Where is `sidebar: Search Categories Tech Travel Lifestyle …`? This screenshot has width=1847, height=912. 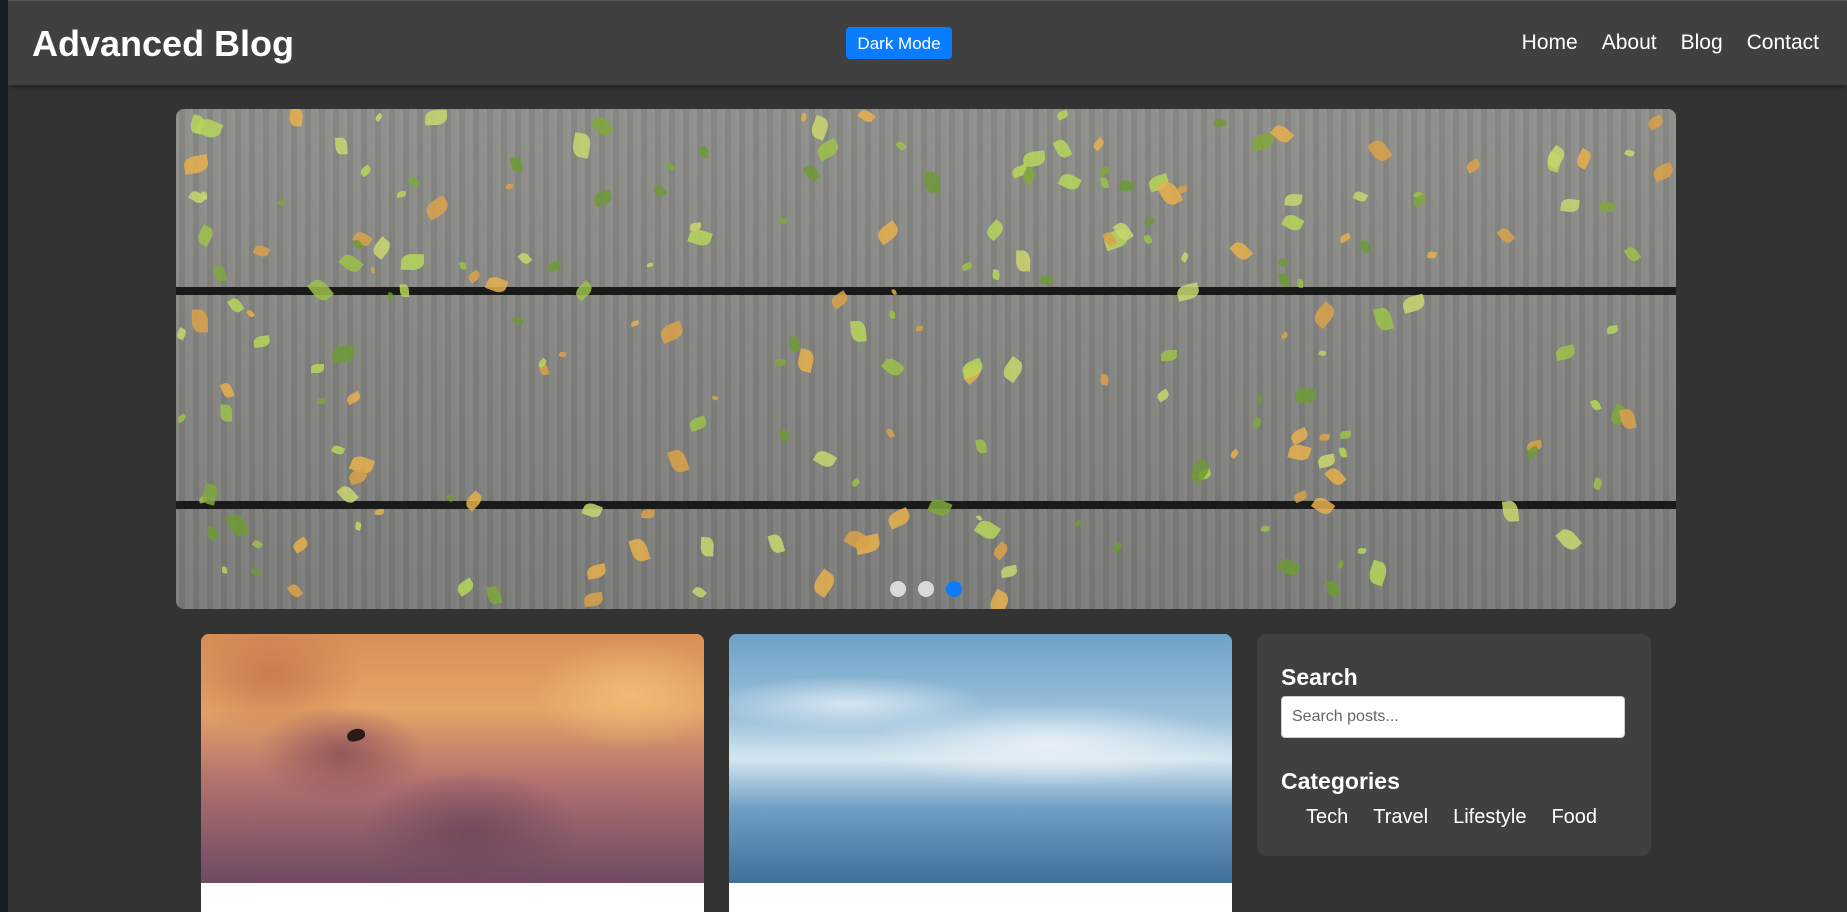 sidebar: Search Categories Tech Travel Lifestyle … is located at coordinates (1454, 745).